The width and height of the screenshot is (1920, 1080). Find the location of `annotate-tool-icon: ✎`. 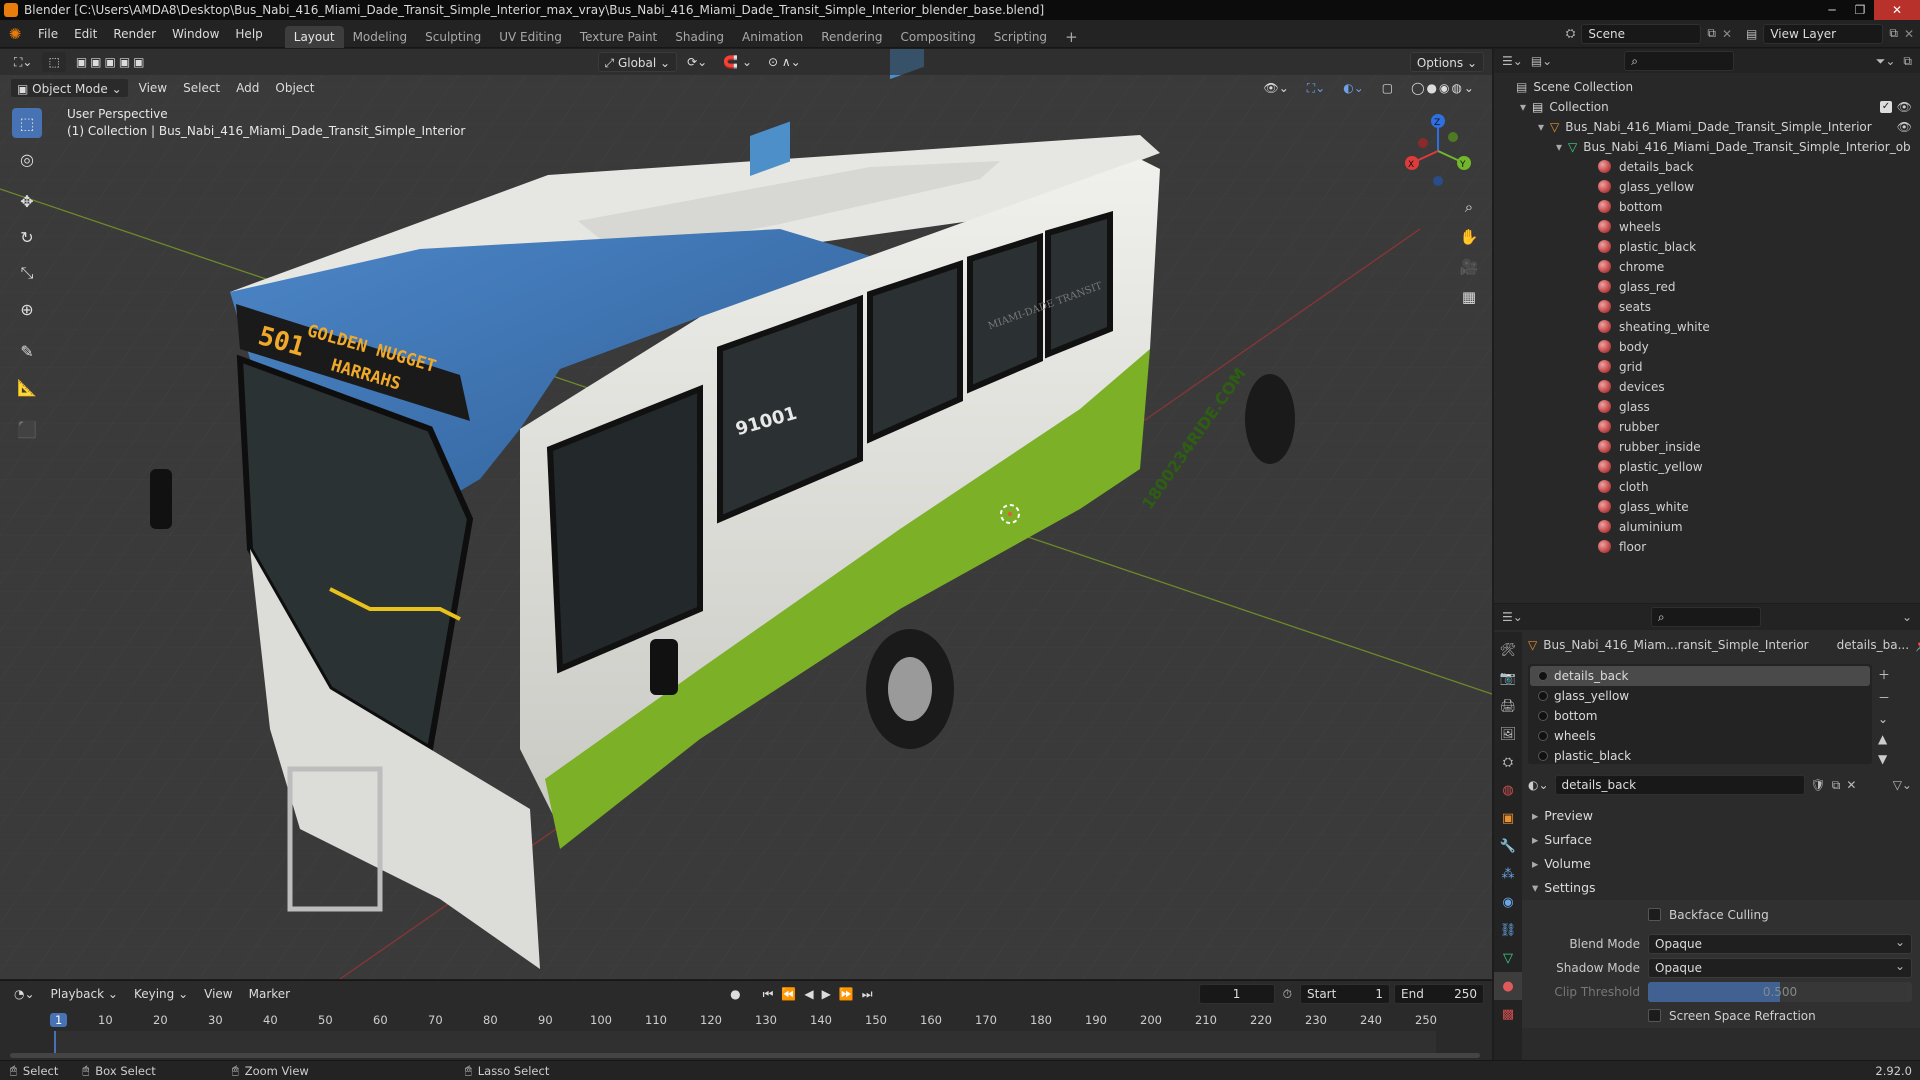

annotate-tool-icon: ✎ is located at coordinates (27, 351).